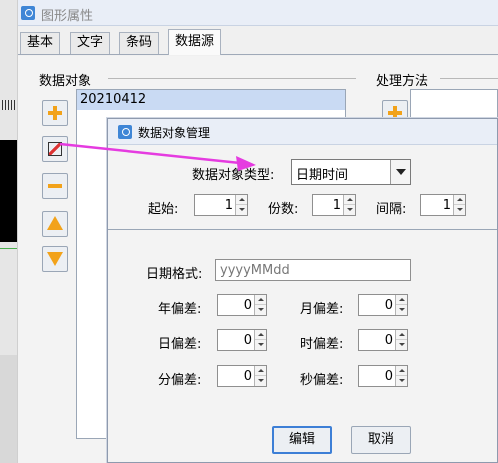 Image resolution: width=498 pixels, height=463 pixels. I want to click on arrow-down-icon, so click(55, 259).